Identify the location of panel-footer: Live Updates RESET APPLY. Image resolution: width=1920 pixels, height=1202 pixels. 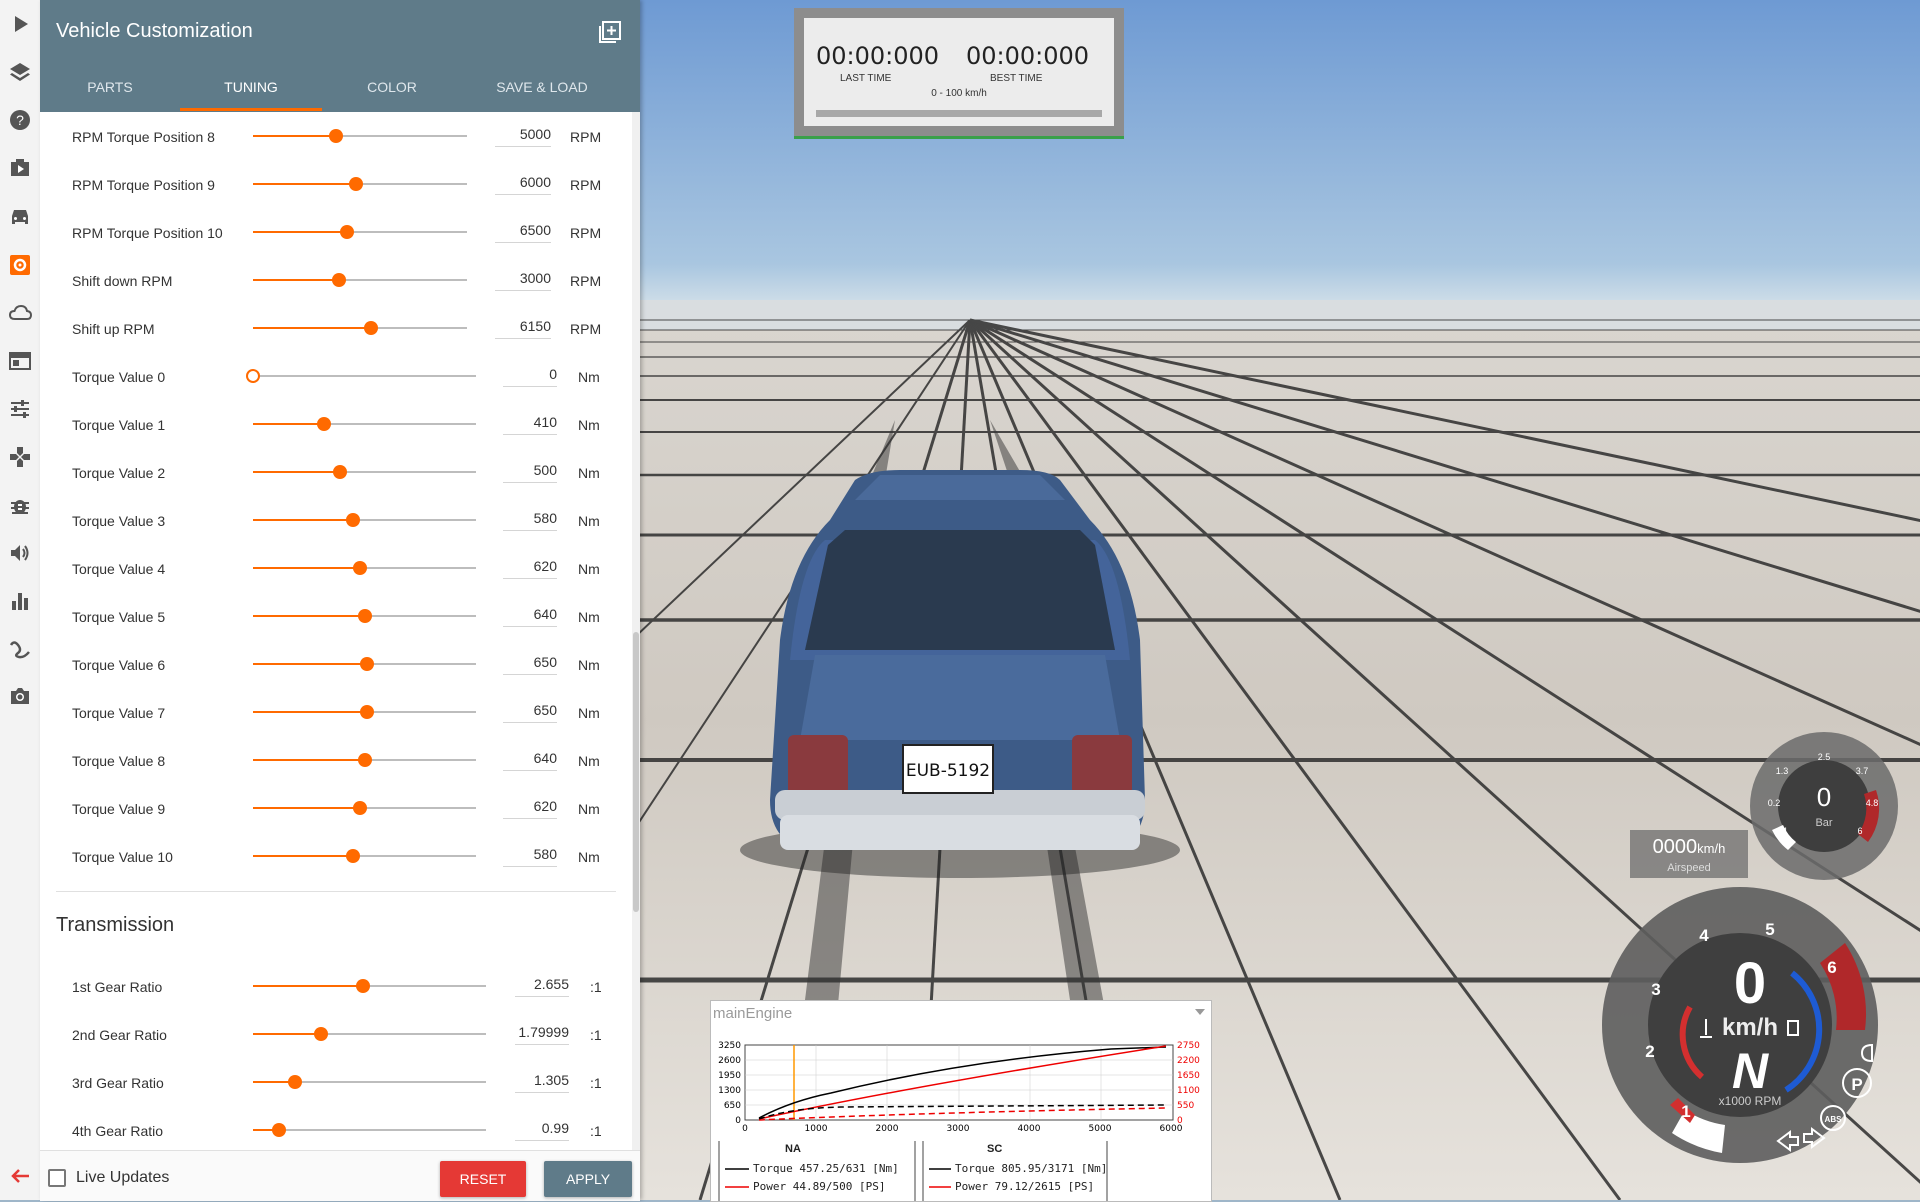
(340, 1175).